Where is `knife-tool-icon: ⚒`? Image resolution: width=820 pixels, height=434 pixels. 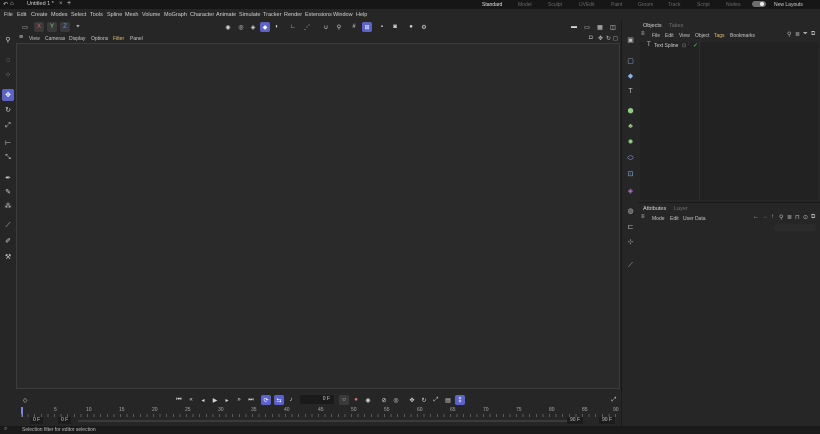 knife-tool-icon: ⚒ is located at coordinates (8, 257).